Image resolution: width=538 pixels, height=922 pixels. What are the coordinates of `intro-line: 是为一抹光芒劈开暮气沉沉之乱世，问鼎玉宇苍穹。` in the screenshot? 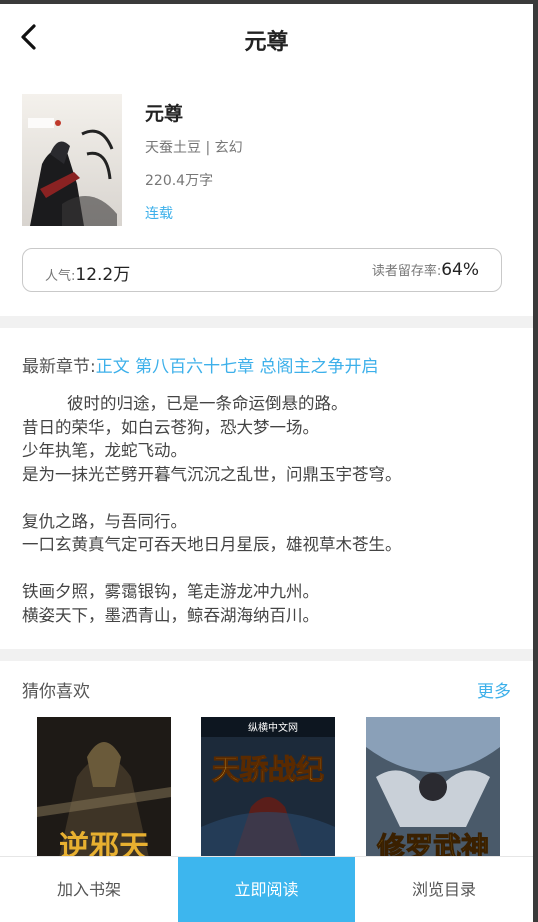 It's located at (212, 474).